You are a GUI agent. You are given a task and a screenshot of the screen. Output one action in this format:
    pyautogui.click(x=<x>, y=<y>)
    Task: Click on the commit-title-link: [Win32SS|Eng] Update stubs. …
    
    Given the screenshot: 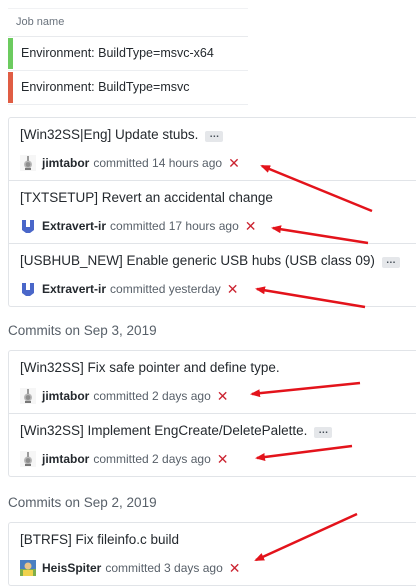 What is the action you would take?
    pyautogui.click(x=122, y=134)
    